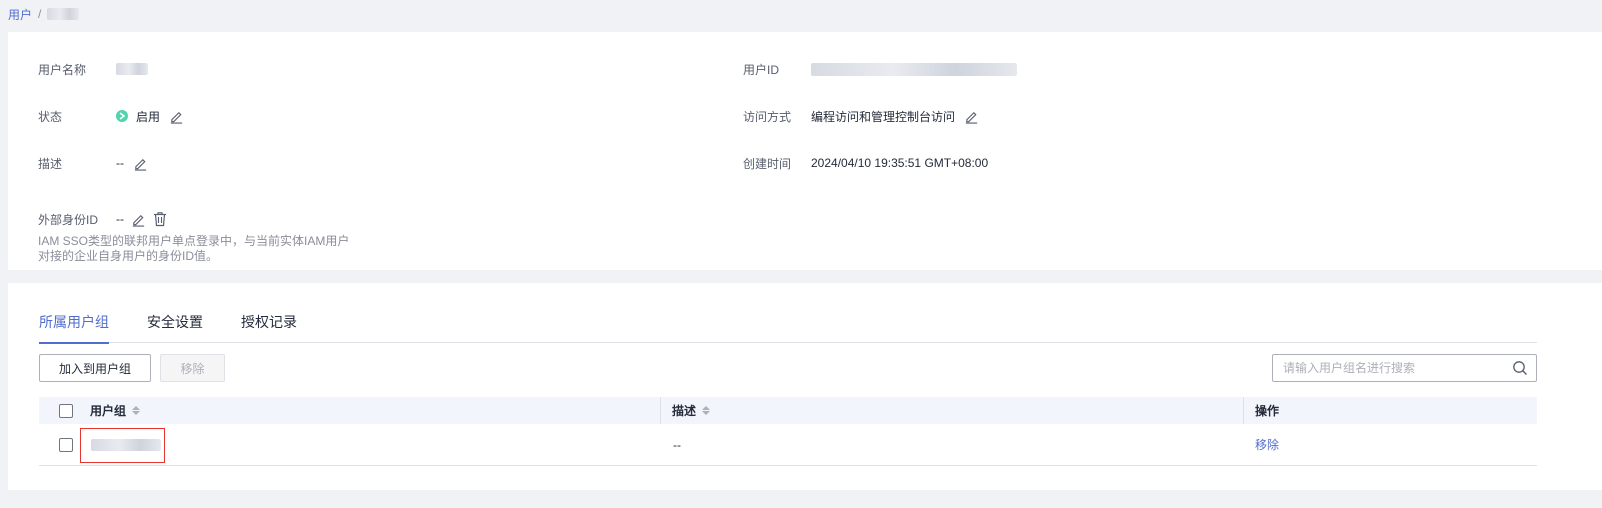 This screenshot has width=1602, height=508. I want to click on username-row: 用户名称, so click(93, 69).